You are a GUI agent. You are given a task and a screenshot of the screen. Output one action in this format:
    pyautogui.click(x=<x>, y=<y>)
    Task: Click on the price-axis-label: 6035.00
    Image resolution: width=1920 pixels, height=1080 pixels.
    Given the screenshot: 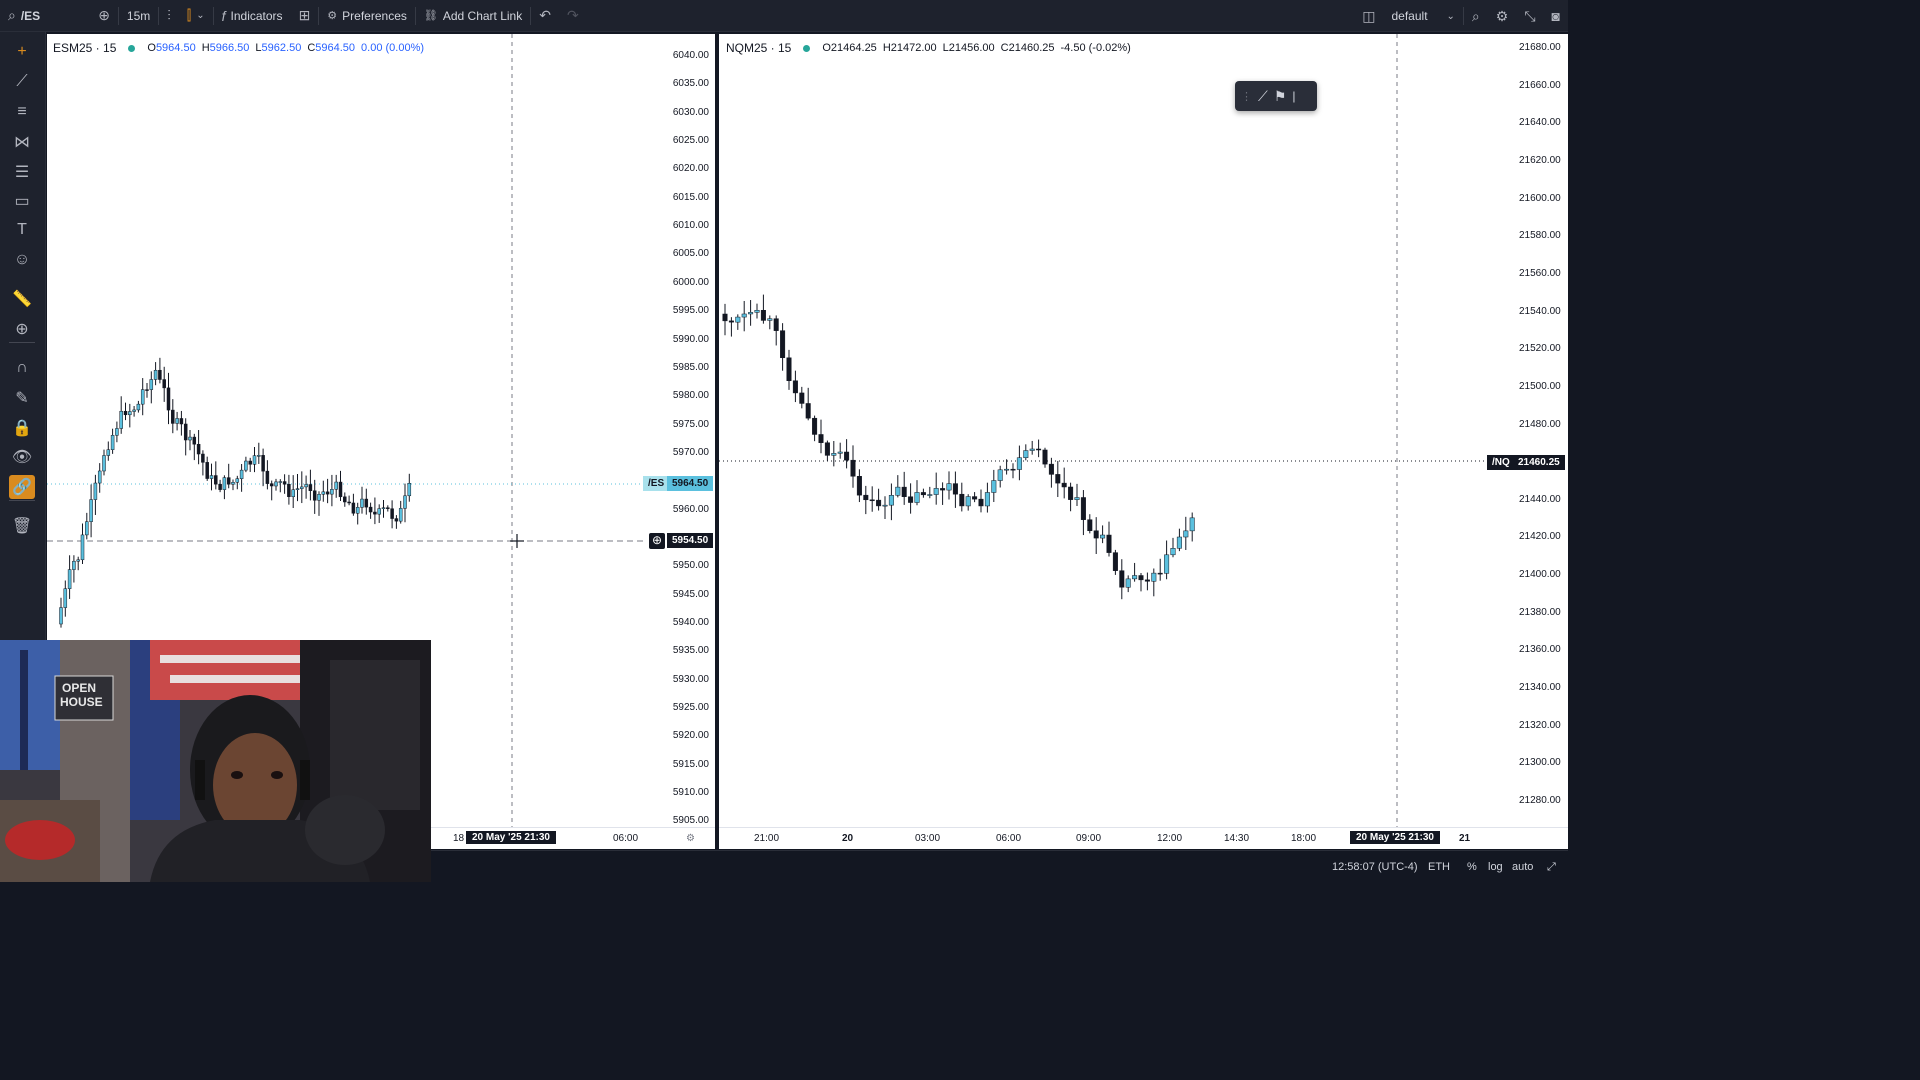 What is the action you would take?
    pyautogui.click(x=690, y=84)
    